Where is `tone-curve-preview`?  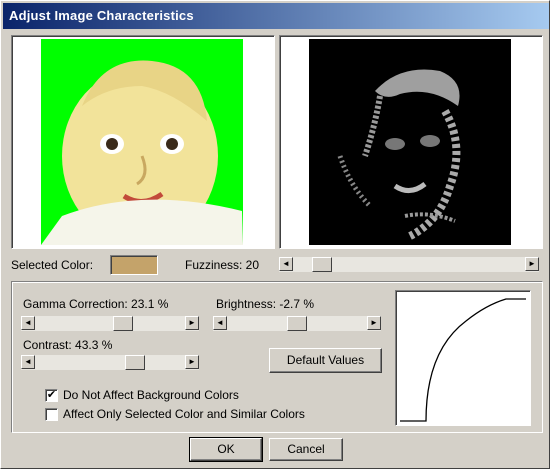
tone-curve-preview is located at coordinates (463, 358).